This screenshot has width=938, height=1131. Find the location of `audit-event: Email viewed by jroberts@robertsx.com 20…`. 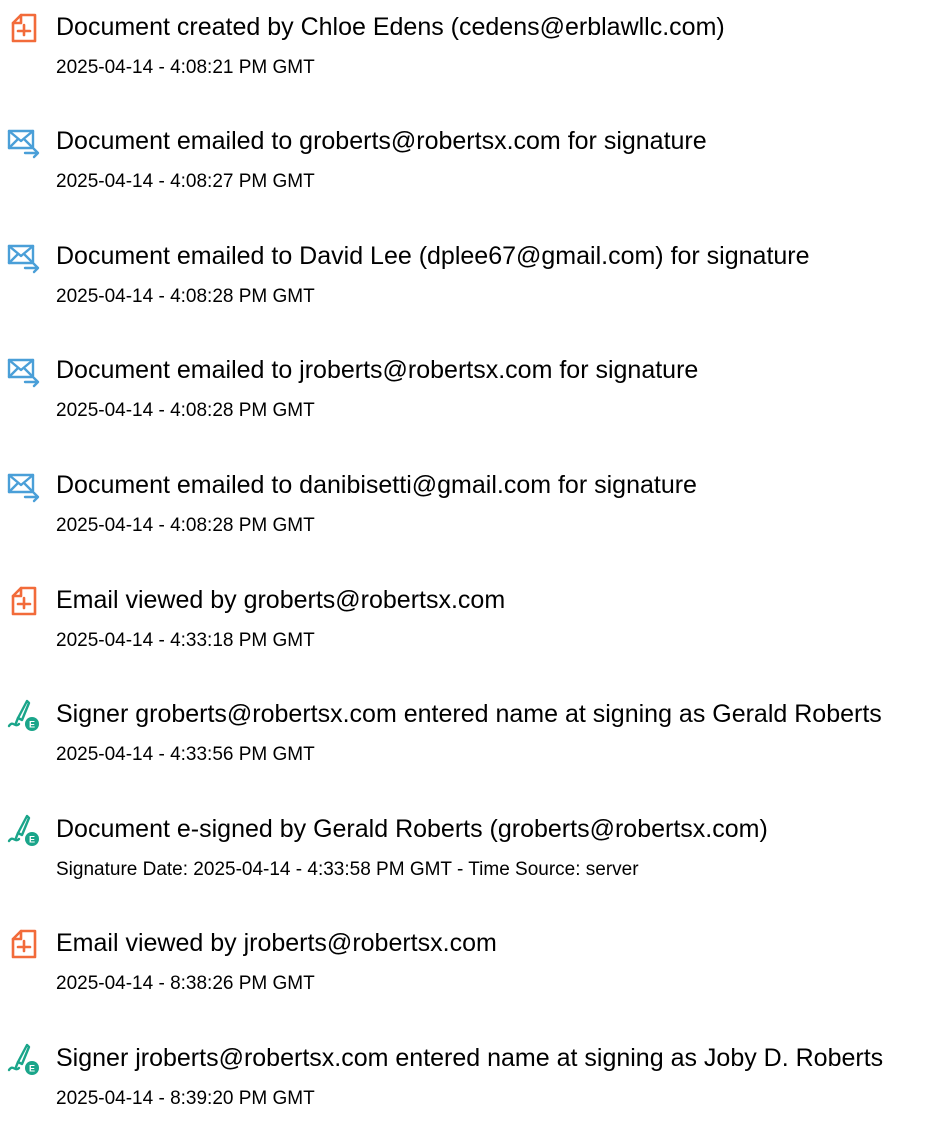

audit-event: Email viewed by jroberts@robertsx.com 20… is located at coordinates (469, 966).